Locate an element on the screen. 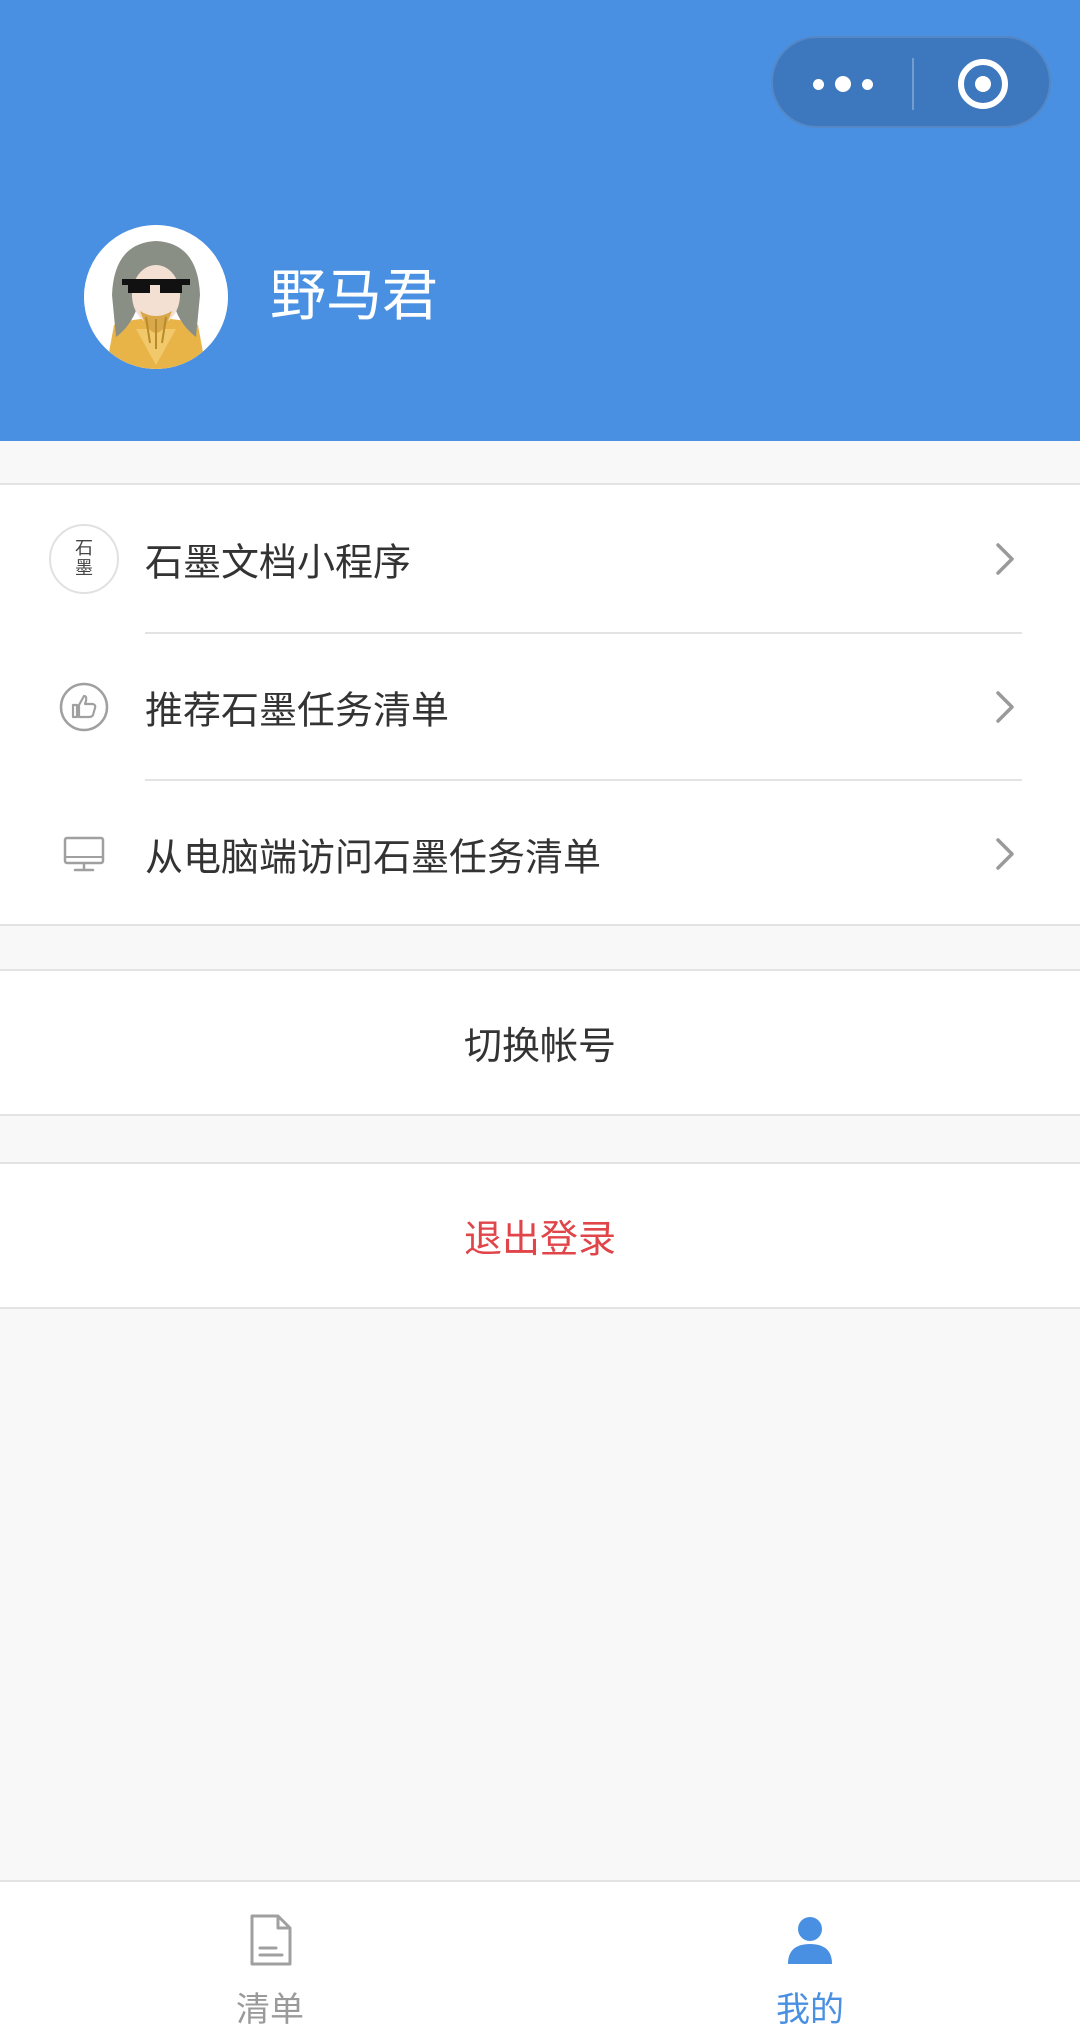  tab-bar: 清单 我的 is located at coordinates (540, 1960).